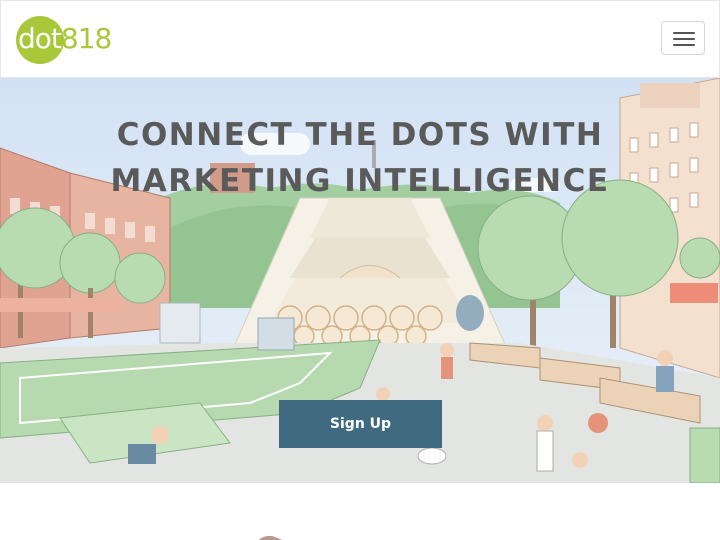 The image size is (720, 540). I want to click on logo-prefix: dot, so click(40, 38).